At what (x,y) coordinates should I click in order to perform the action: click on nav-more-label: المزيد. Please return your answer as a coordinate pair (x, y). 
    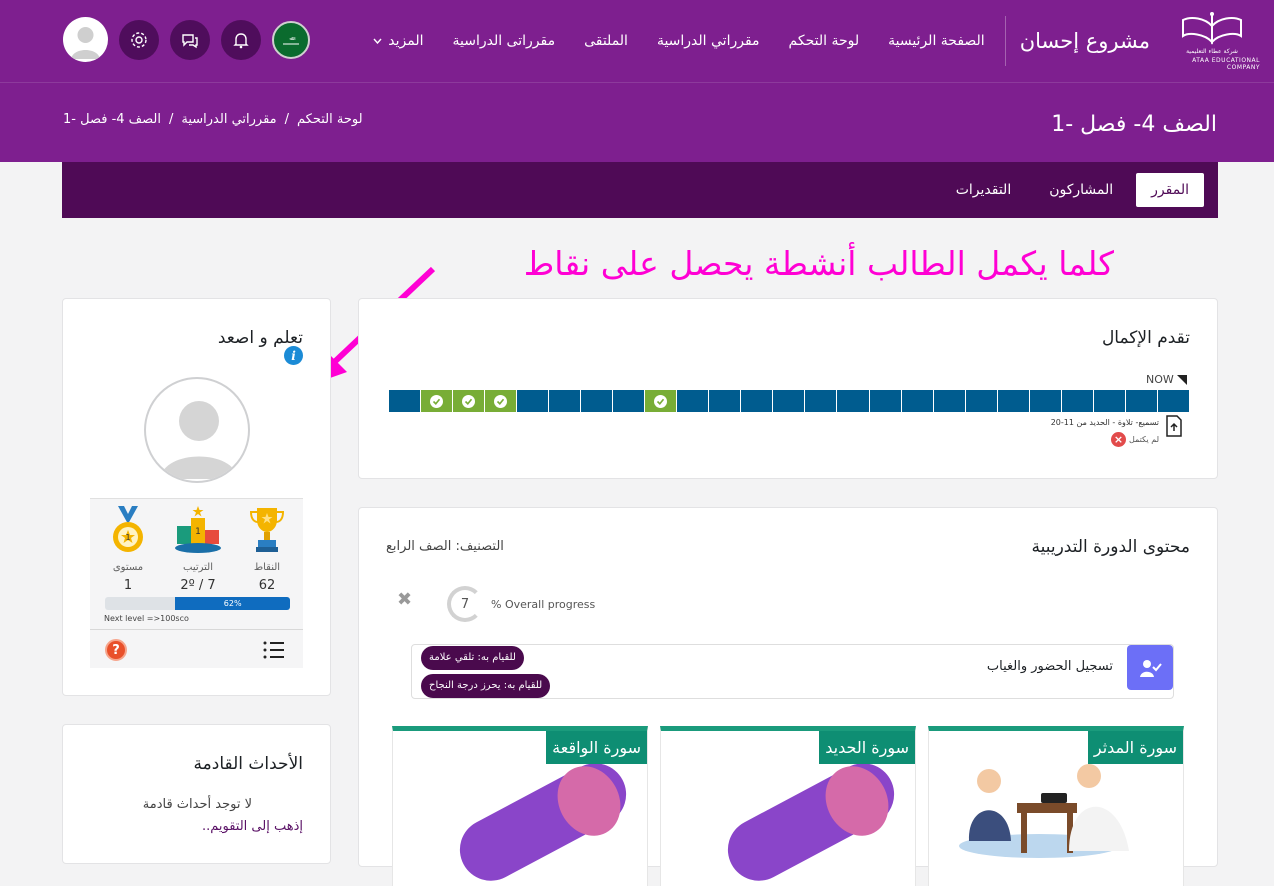
    Looking at the image, I should click on (406, 41).